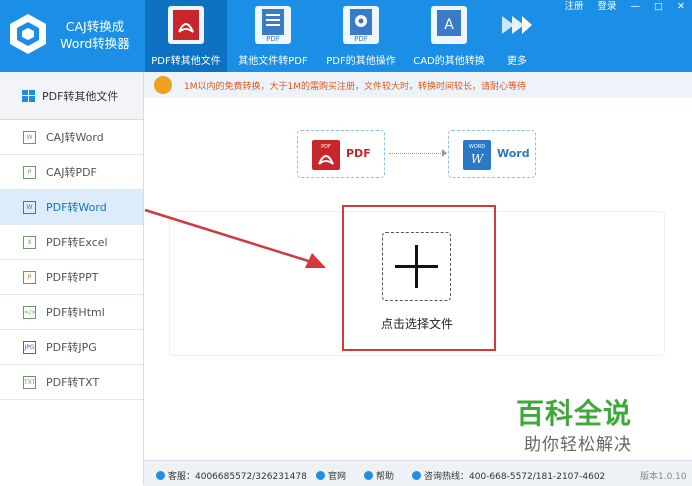  What do you see at coordinates (29, 242) in the screenshot?
I see `excel-file-icon: X` at bounding box center [29, 242].